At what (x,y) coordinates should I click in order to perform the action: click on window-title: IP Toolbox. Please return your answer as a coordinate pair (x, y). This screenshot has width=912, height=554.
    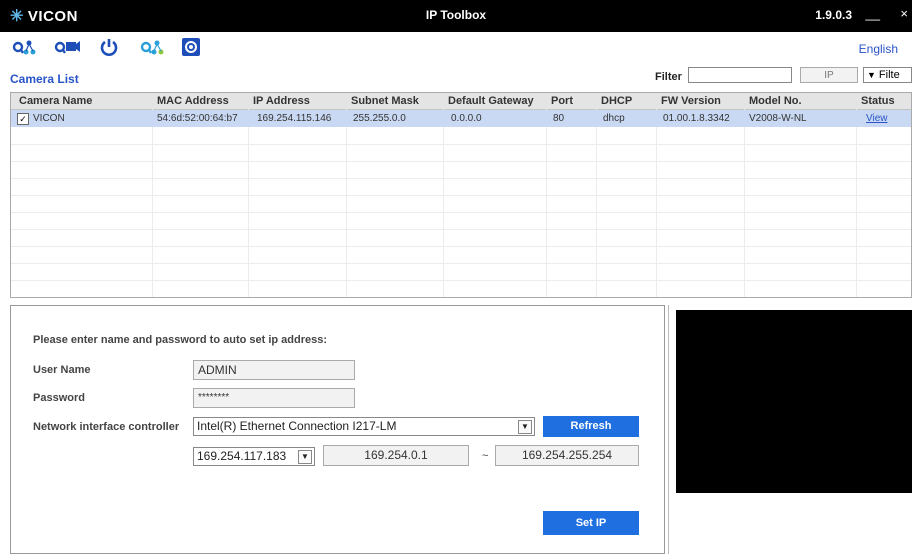
    Looking at the image, I should click on (456, 15).